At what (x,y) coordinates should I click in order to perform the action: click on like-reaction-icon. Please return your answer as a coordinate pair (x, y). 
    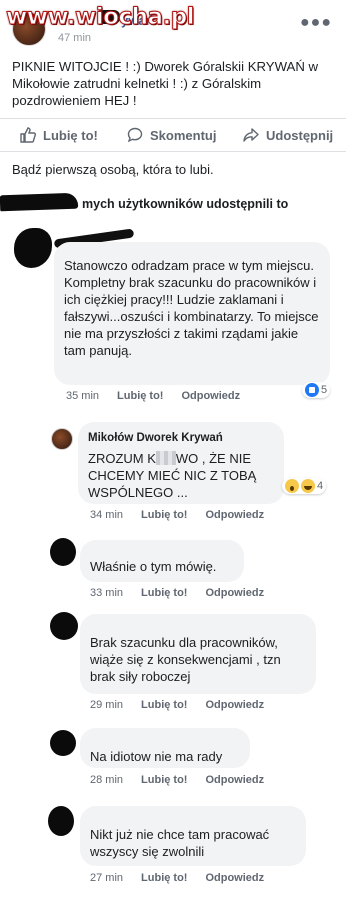
    Looking at the image, I should click on (312, 390).